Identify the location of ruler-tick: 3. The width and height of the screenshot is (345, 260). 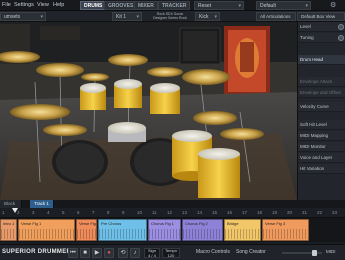
(33, 212).